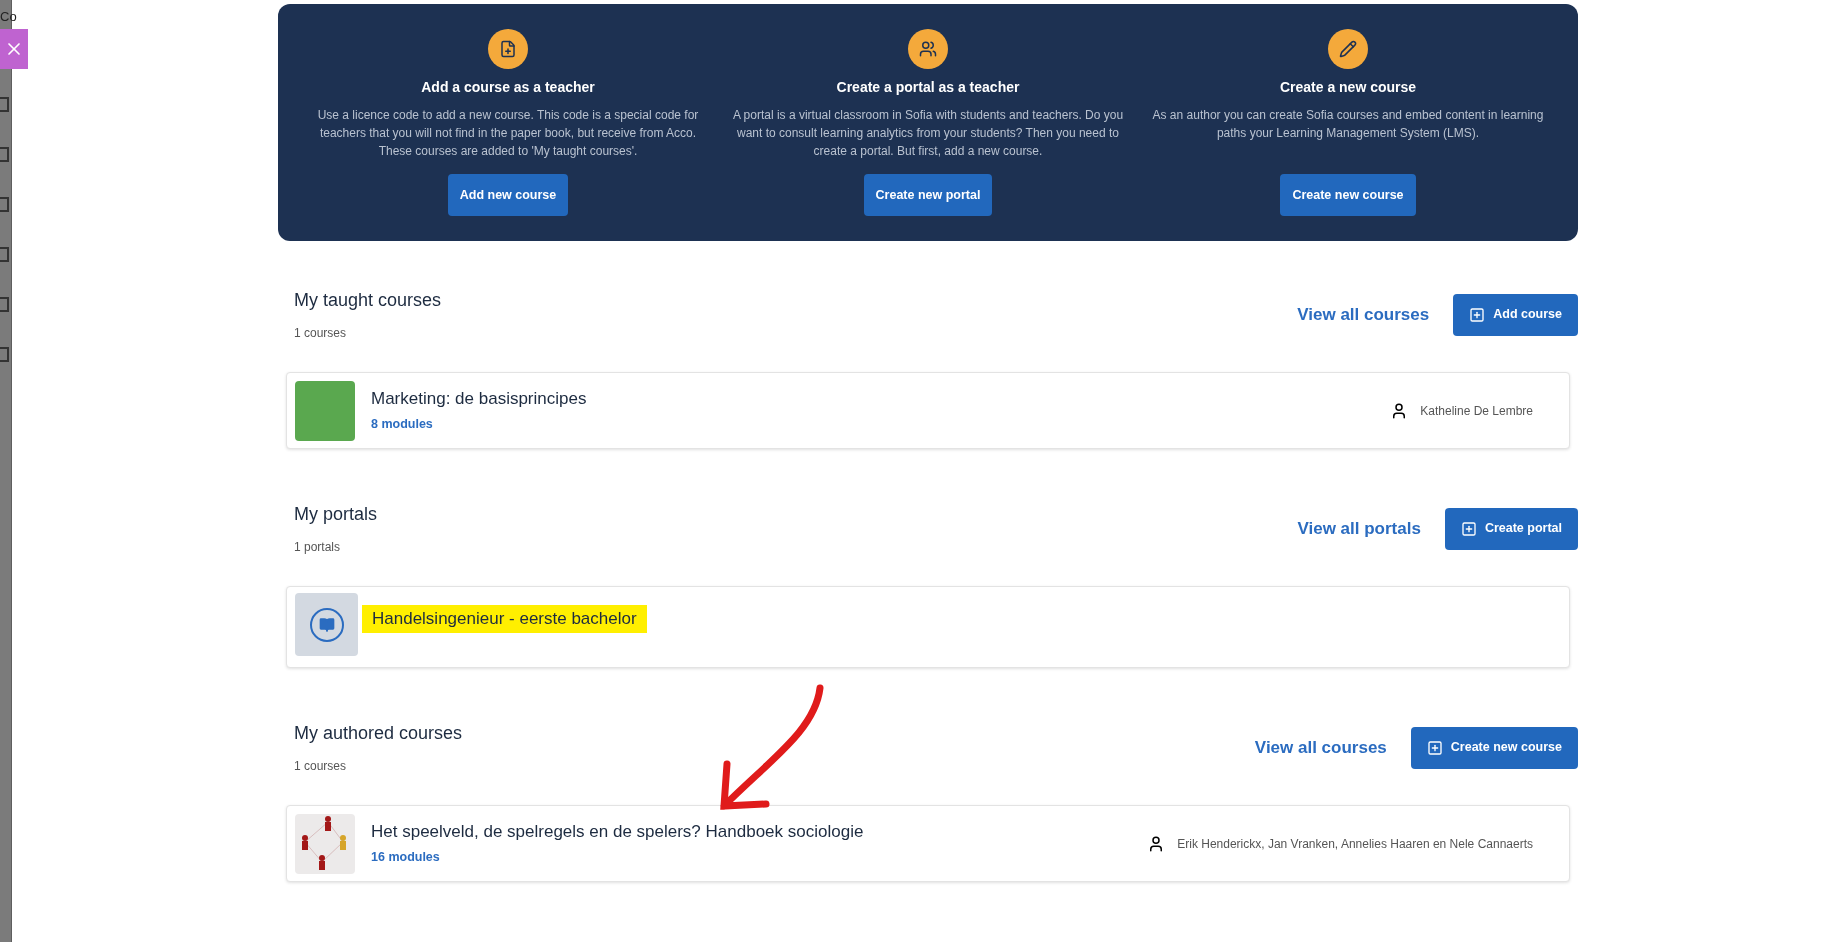  What do you see at coordinates (1348, 124) in the screenshot?
I see `card-description: As an author you can create Sofia courses and embed content in learning paths your Learning Management System (LMS).` at bounding box center [1348, 124].